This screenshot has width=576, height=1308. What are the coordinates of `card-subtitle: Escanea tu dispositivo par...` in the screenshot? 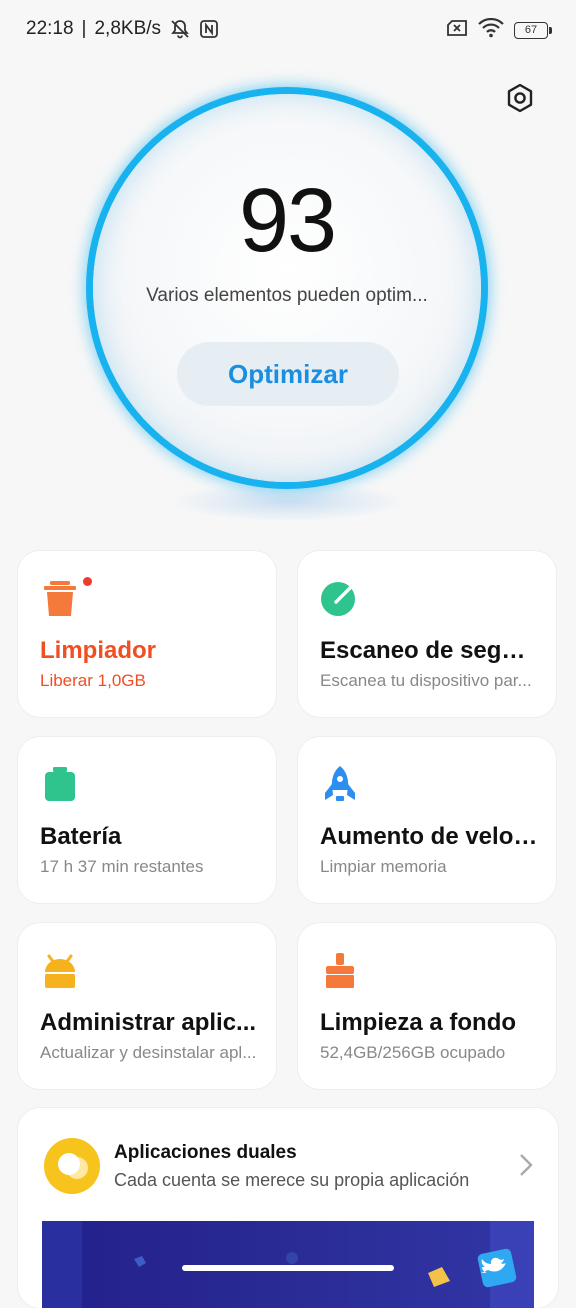 It's located at (426, 680).